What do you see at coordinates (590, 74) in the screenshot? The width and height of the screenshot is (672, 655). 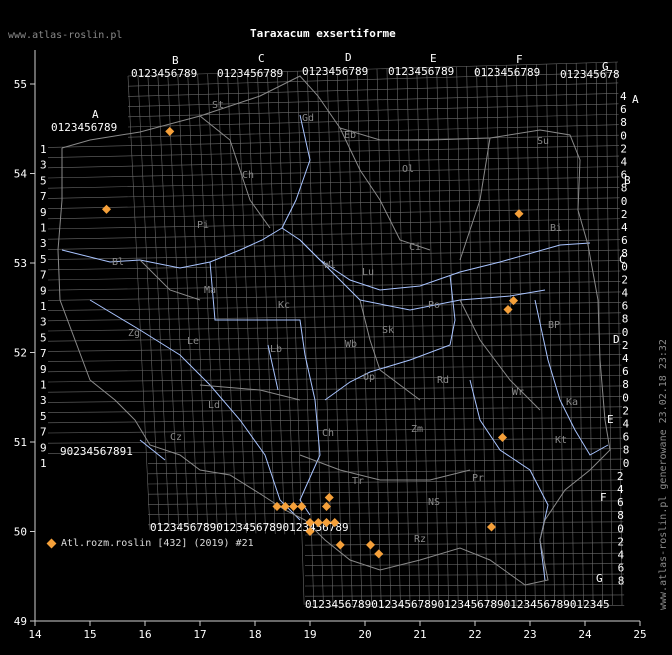 I see `grid-digit-row-top: 012345678` at bounding box center [590, 74].